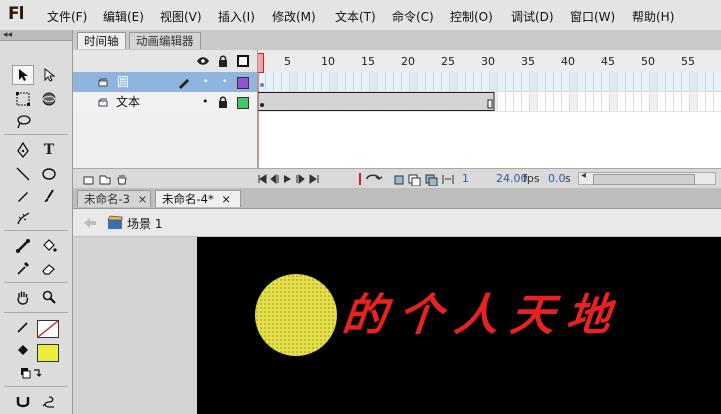  What do you see at coordinates (287, 61) in the screenshot?
I see `ruler-number: 5` at bounding box center [287, 61].